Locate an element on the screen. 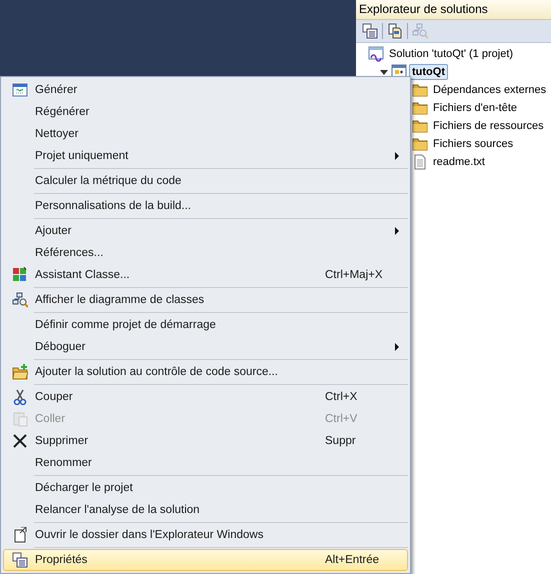 This screenshot has width=551, height=574. panel-title: Explorateur de solutions is located at coordinates (453, 10).